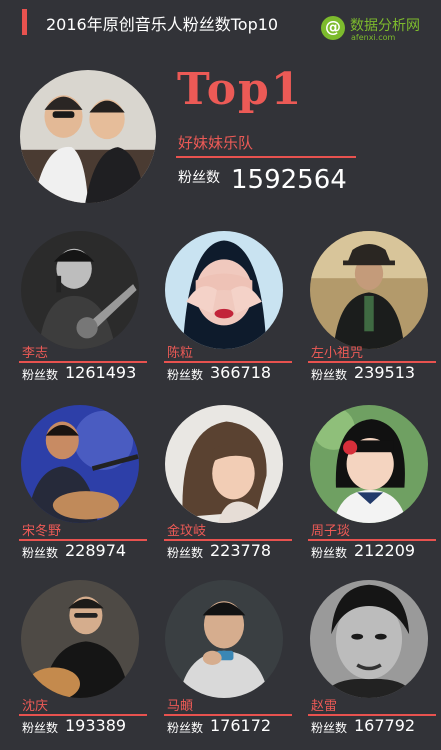 This screenshot has height=750, width=441. What do you see at coordinates (385, 550) in the screenshot?
I see `fans-count: 212209` at bounding box center [385, 550].